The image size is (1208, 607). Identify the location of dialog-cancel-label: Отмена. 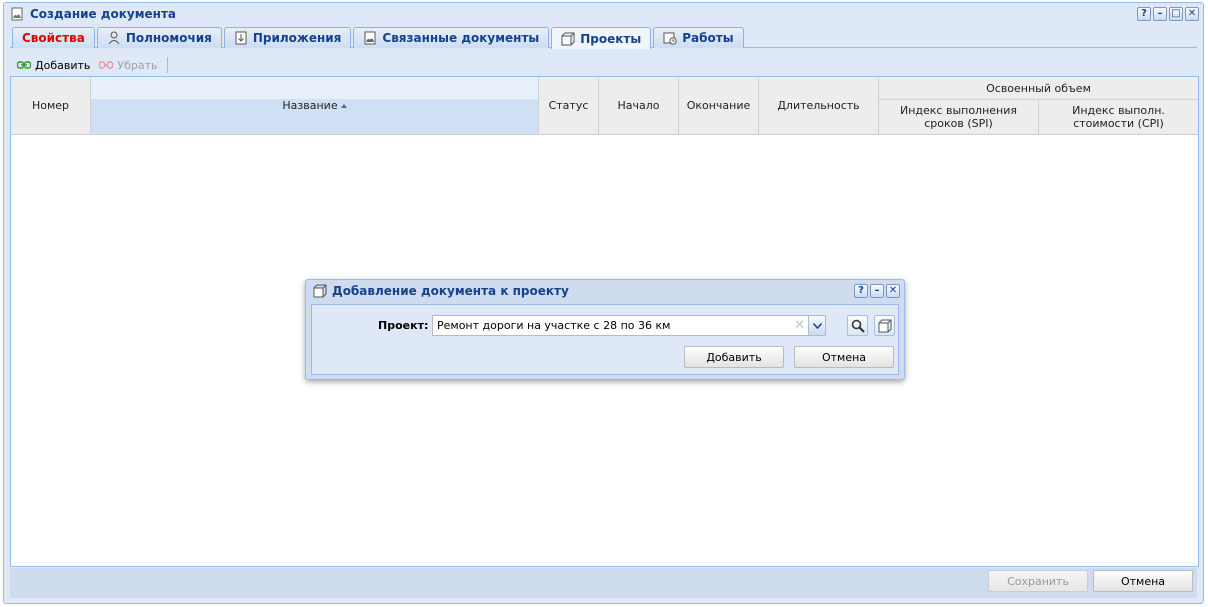
(844, 357).